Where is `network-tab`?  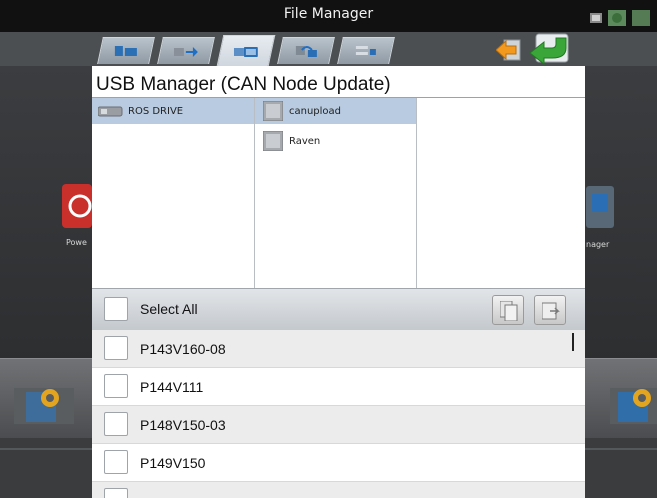 network-tab is located at coordinates (306, 50).